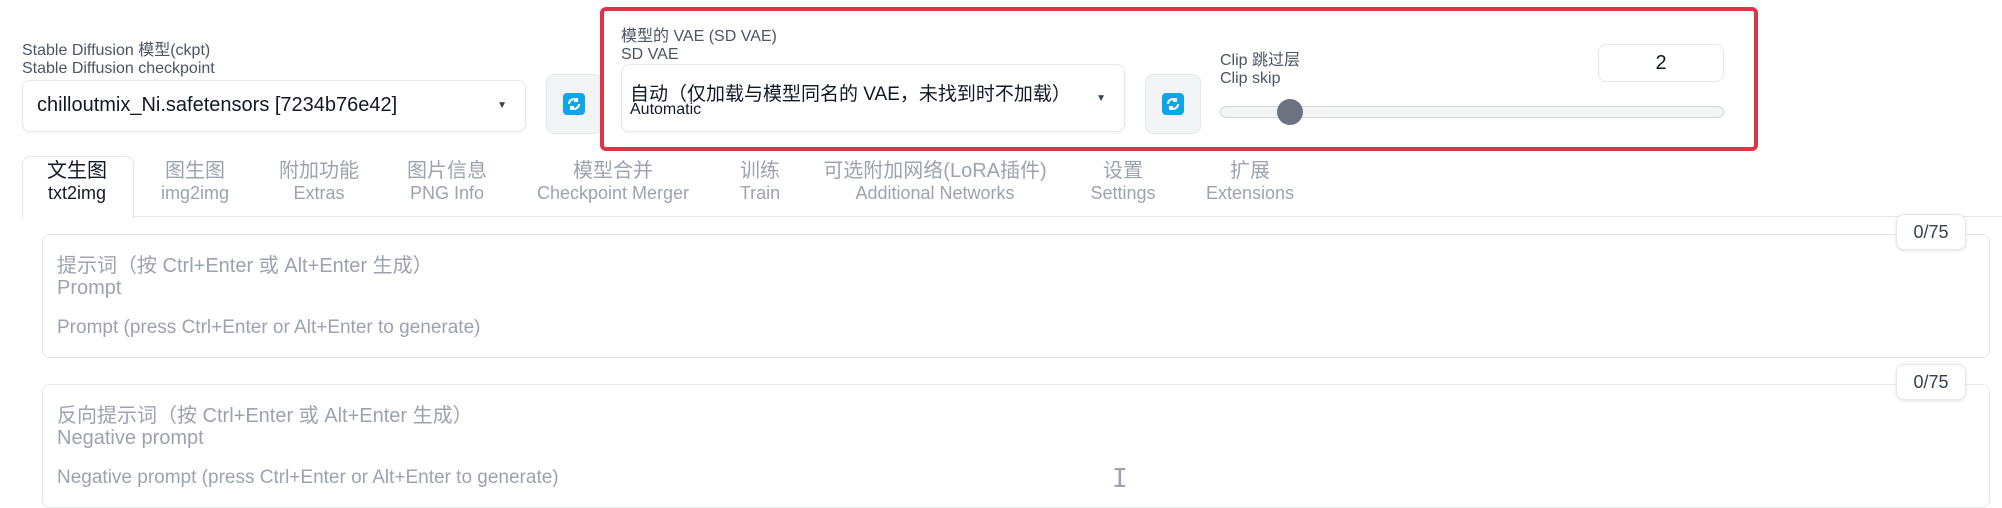  Describe the element at coordinates (1250, 193) in the screenshot. I see `tab-label-en: Extensions` at that location.